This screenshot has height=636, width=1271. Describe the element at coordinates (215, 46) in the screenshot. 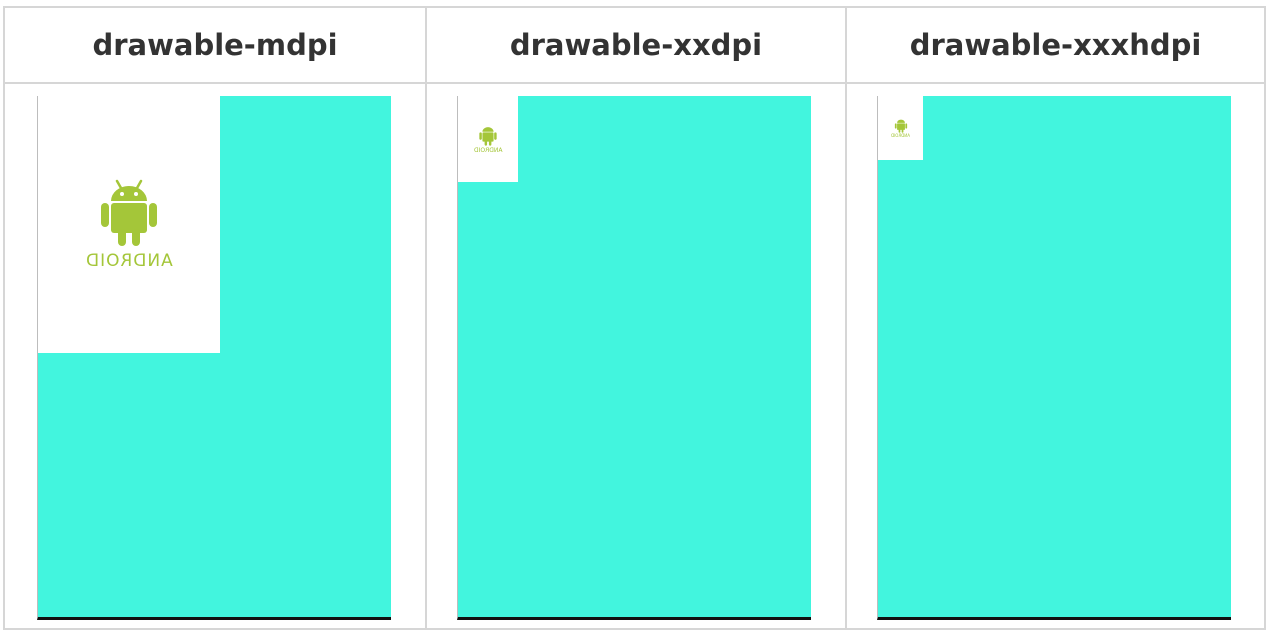

I see `column-header: drawable-mdpi` at that location.